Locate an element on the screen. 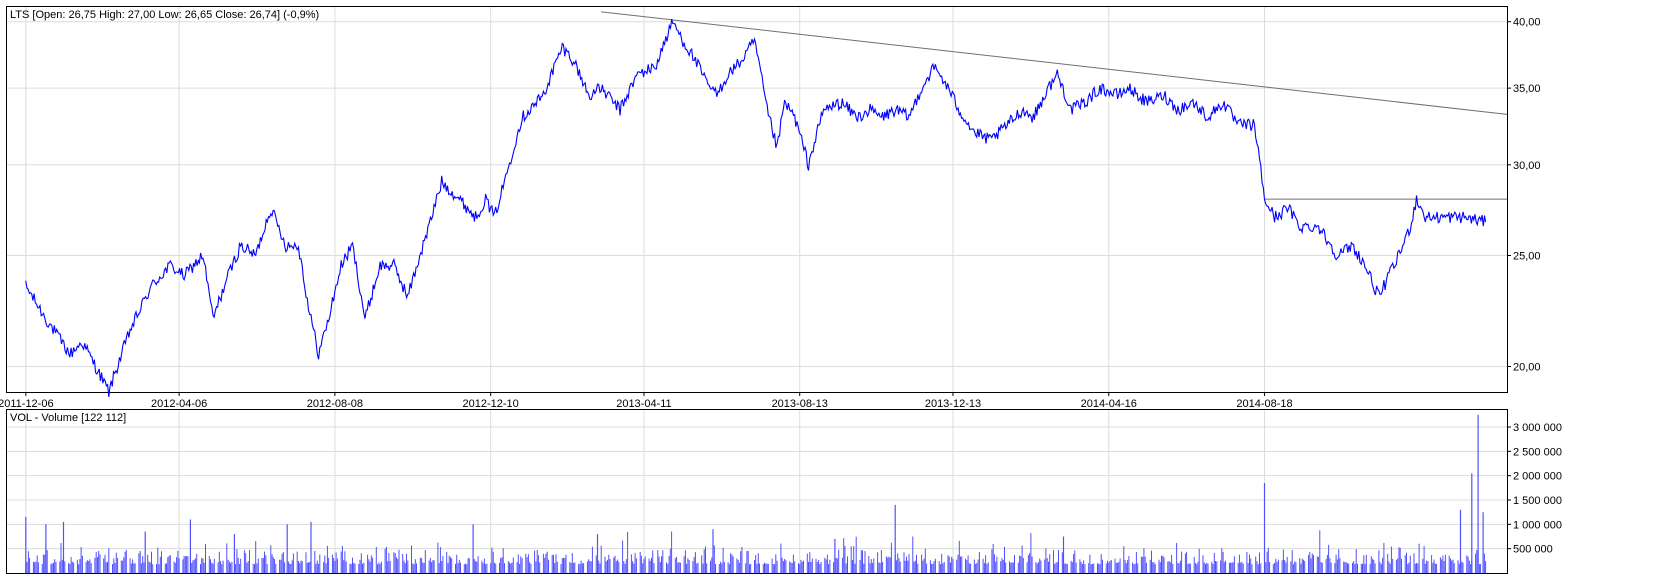 Image resolution: width=1656 pixels, height=579 pixels. price-x-tick-label: 2013-08-13 is located at coordinates (800, 404).